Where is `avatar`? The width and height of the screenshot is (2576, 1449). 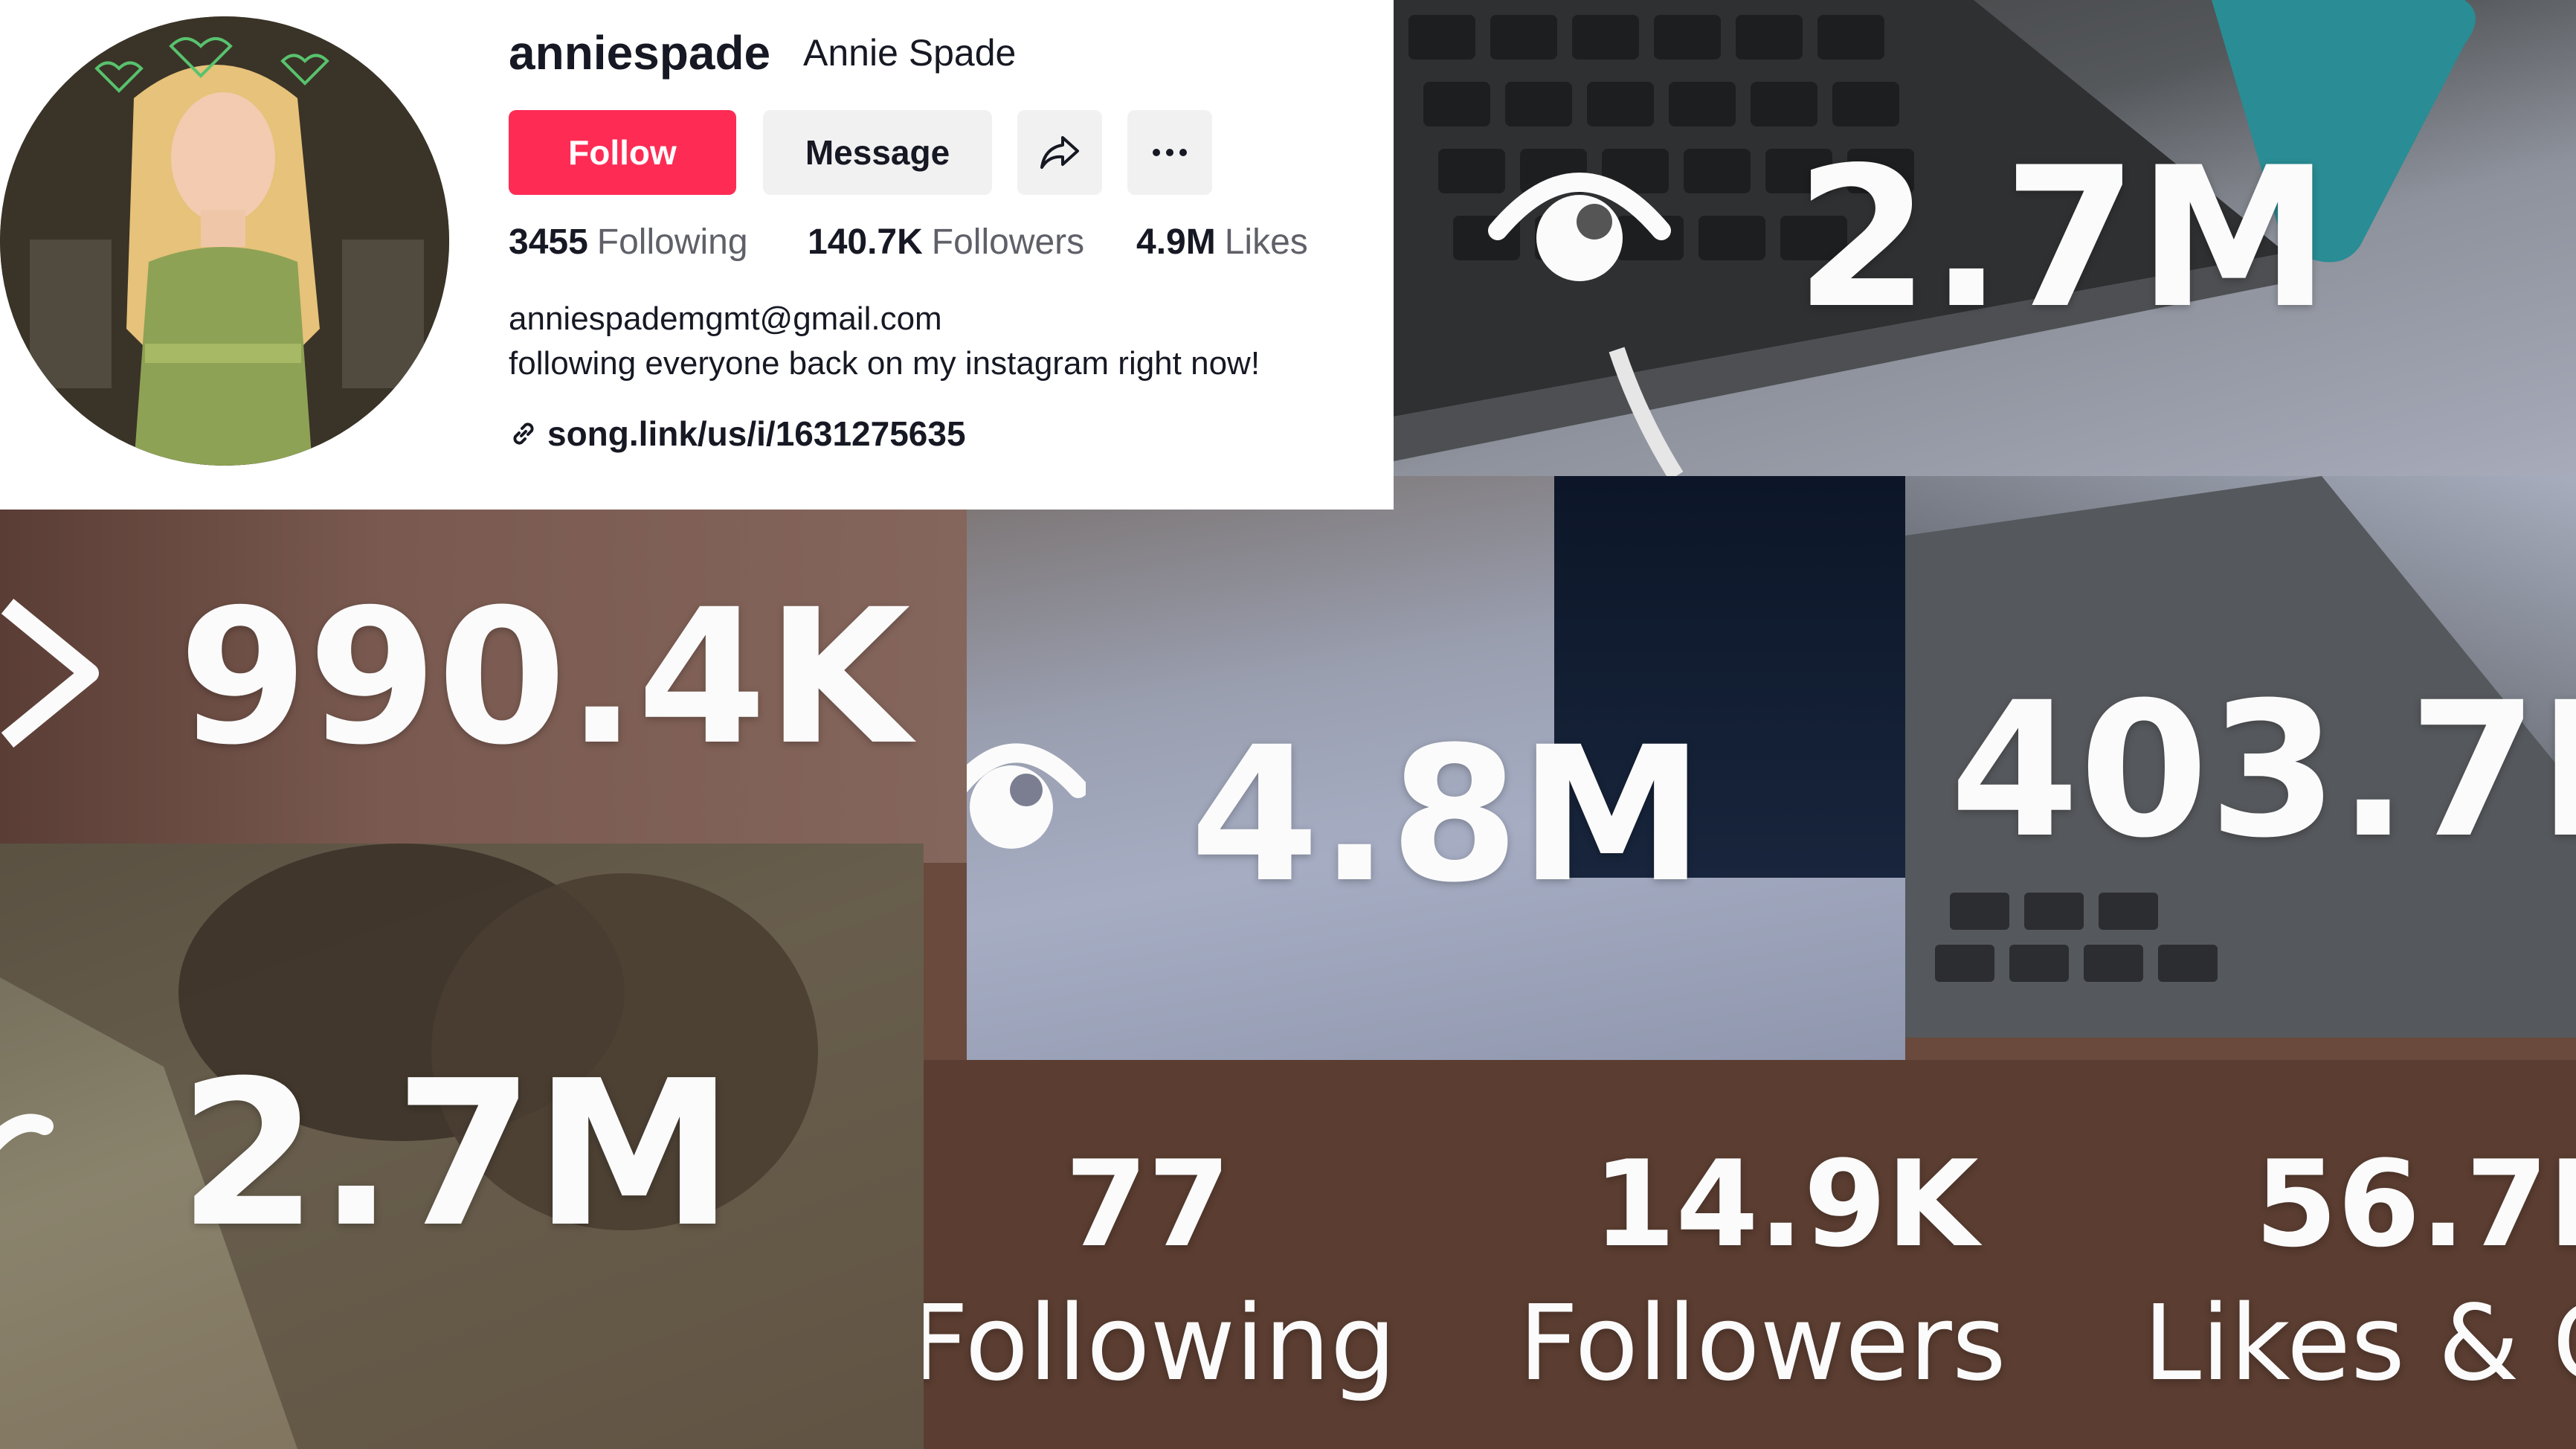
avatar is located at coordinates (224, 241).